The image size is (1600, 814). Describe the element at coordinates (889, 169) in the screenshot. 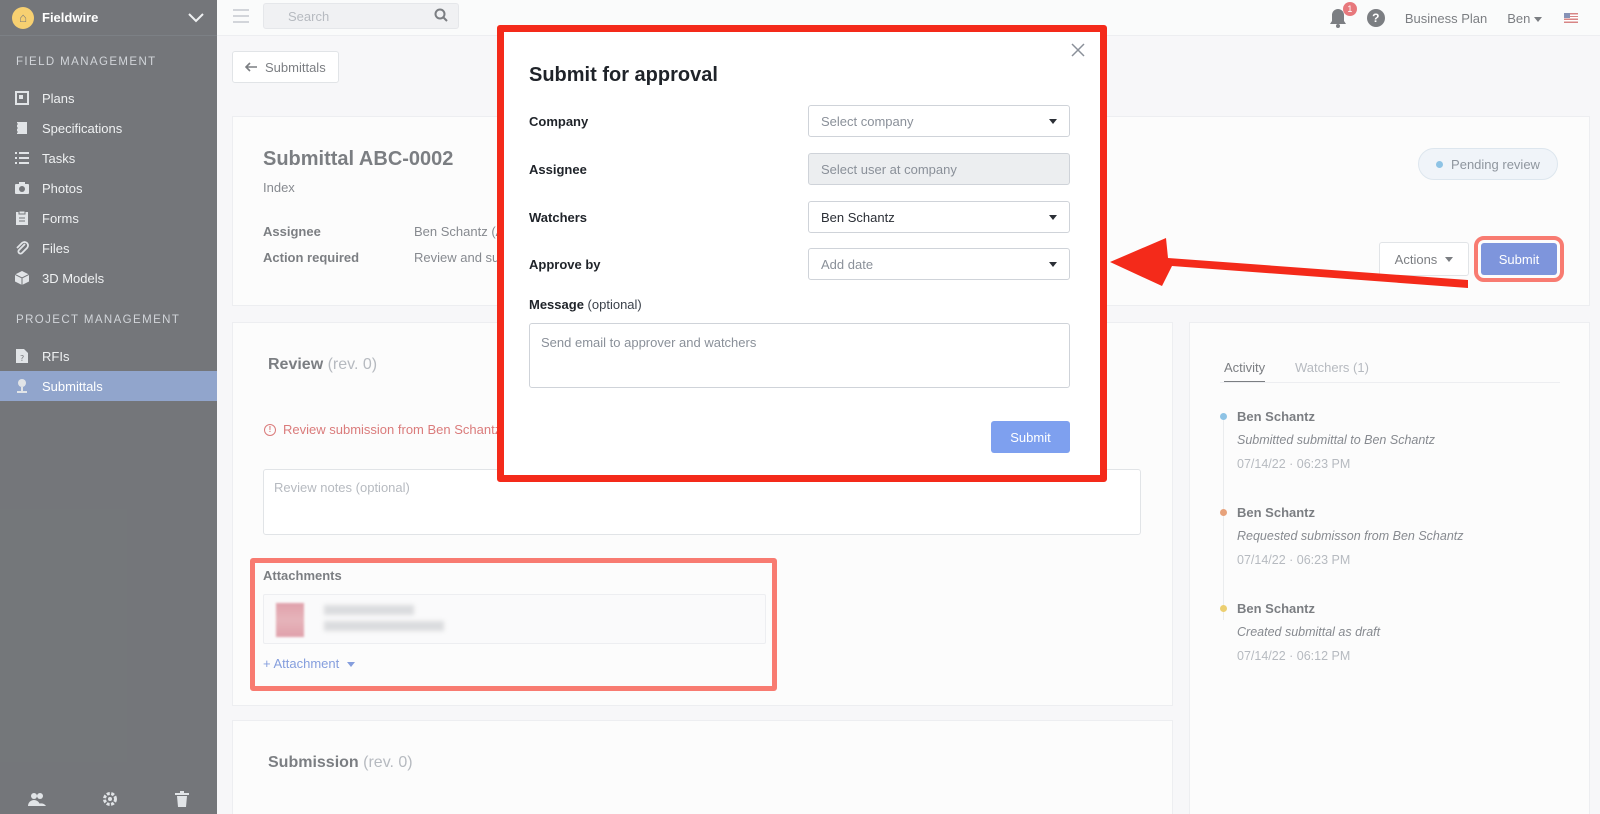

I see `assignee-placeholder: Select user at company` at that location.